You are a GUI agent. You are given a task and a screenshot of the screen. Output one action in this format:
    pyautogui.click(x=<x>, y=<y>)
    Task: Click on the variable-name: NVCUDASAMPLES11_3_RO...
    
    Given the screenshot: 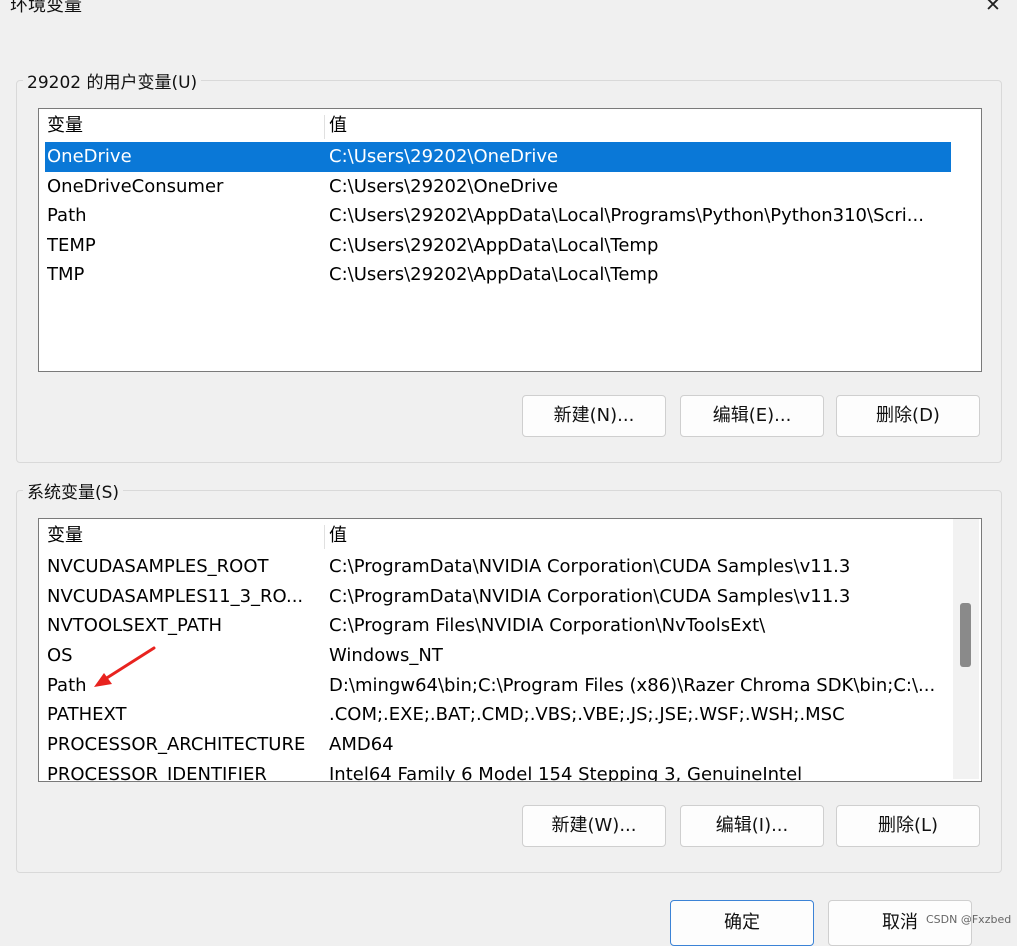 What is the action you would take?
    pyautogui.click(x=175, y=596)
    